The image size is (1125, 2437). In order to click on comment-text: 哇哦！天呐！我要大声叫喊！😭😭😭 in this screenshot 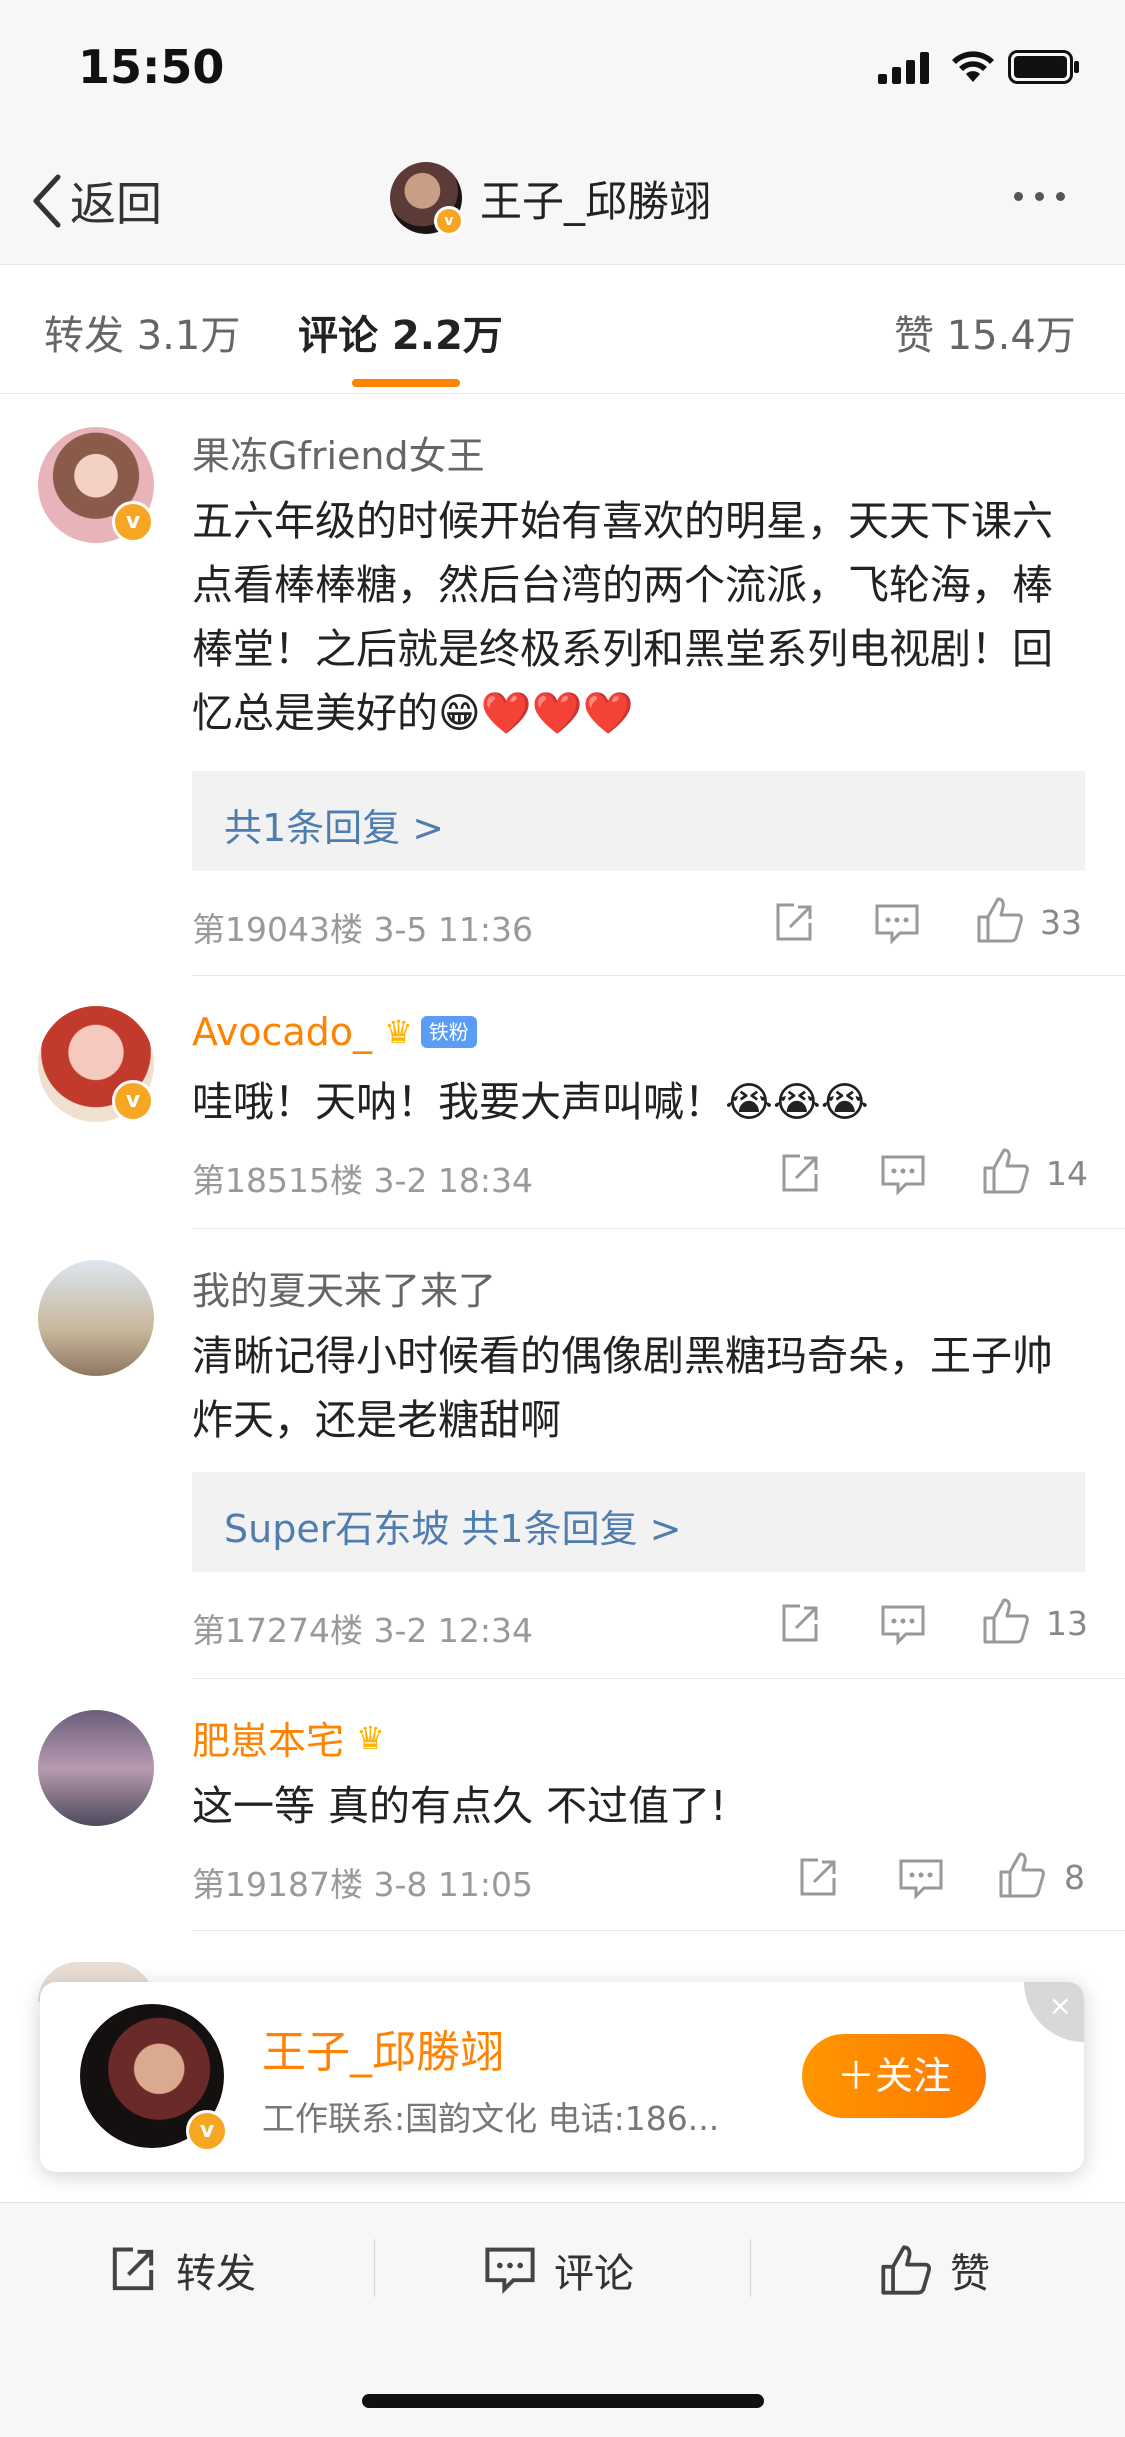, I will do `click(530, 1102)`.